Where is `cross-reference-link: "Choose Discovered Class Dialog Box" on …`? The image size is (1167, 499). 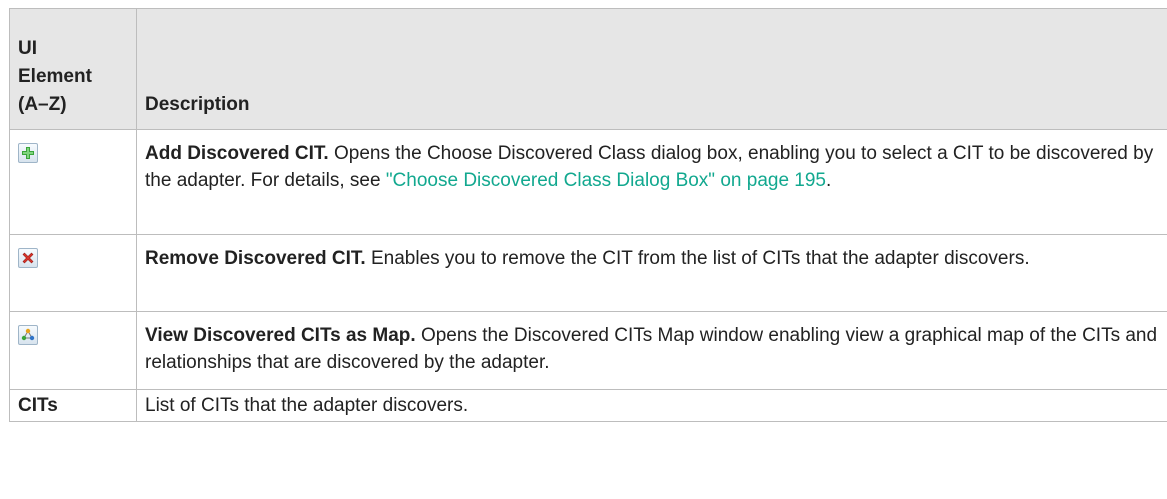
cross-reference-link: "Choose Discovered Class Dialog Box" on … is located at coordinates (606, 180).